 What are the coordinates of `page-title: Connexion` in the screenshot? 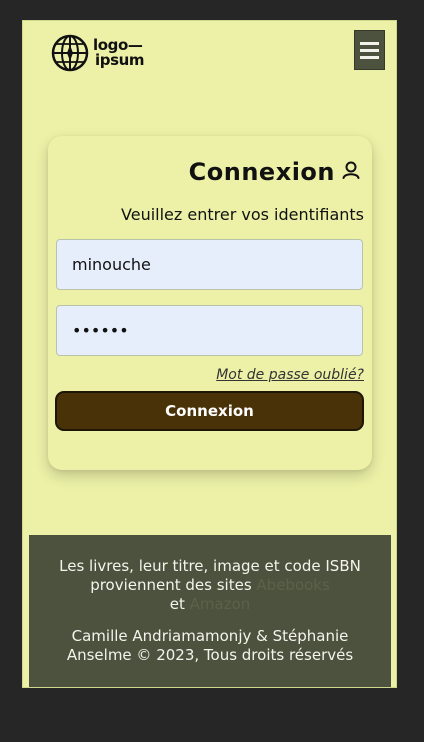 It's located at (261, 172).